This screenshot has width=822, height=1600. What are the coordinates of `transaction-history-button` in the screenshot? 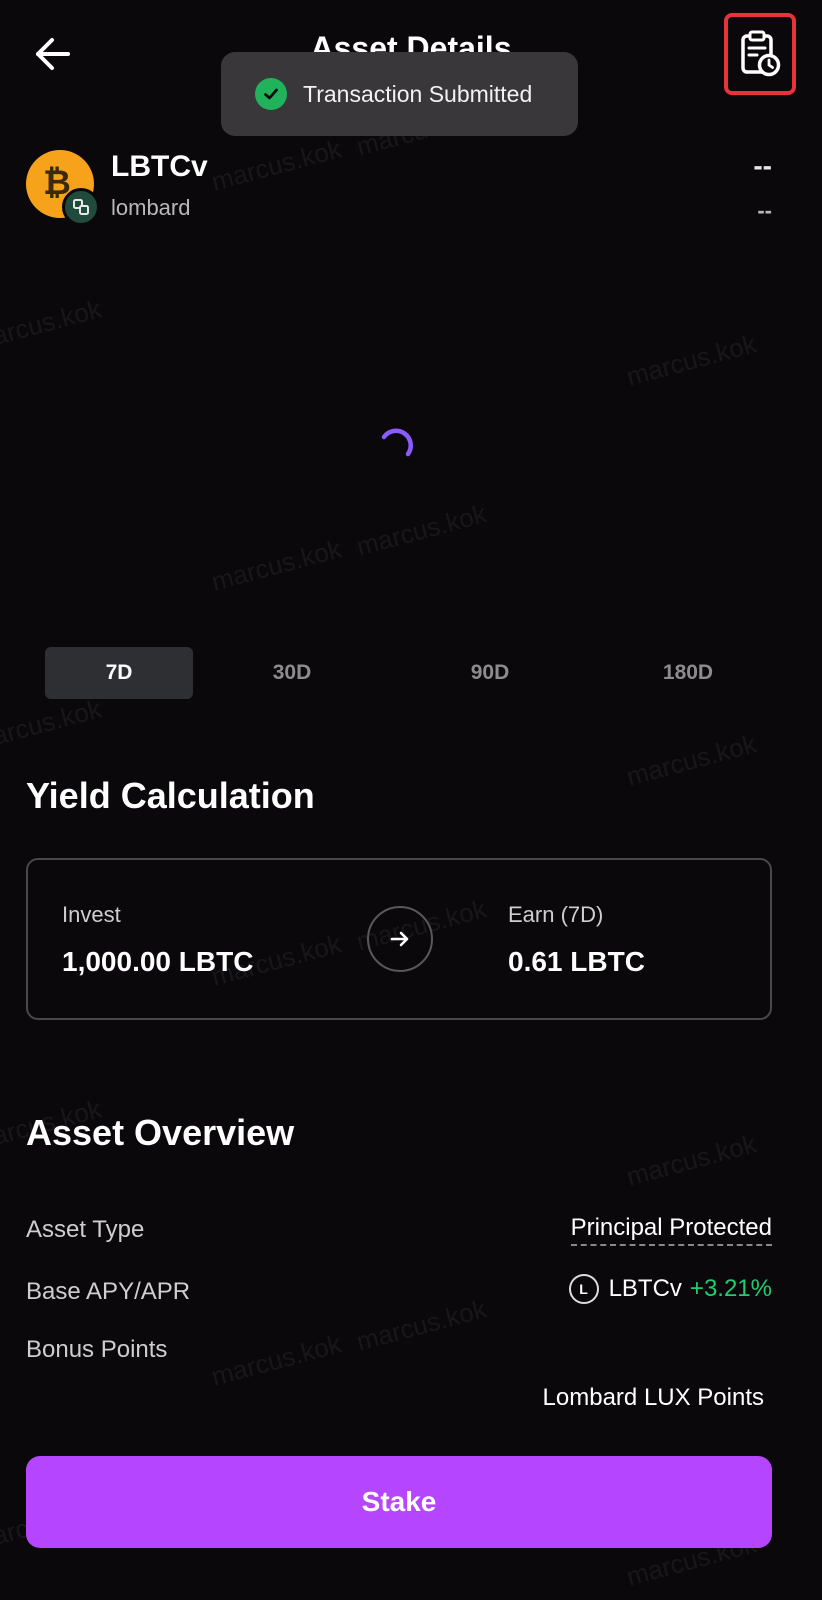 It's located at (760, 54).